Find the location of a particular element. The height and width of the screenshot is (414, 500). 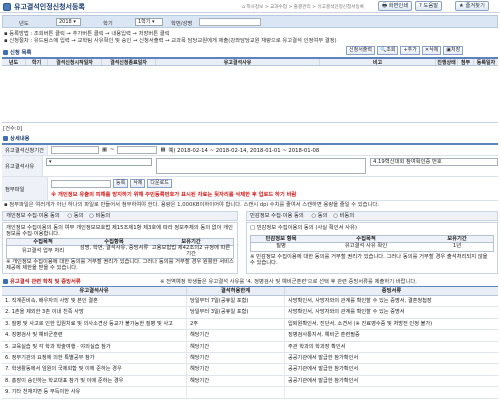

search-bar: 년도 2018 ▾ 학기 1학기 ▾ 학번/성명 is located at coordinates (250, 21).